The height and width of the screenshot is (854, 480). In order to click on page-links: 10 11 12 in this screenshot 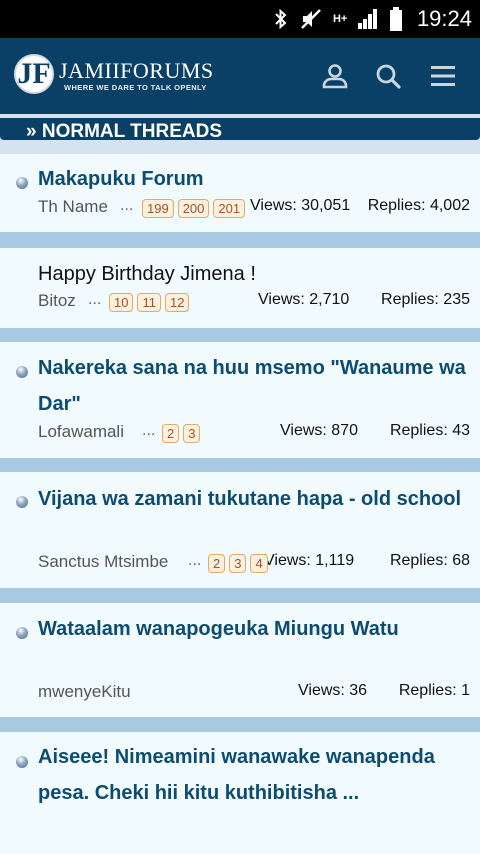, I will do `click(149, 302)`.